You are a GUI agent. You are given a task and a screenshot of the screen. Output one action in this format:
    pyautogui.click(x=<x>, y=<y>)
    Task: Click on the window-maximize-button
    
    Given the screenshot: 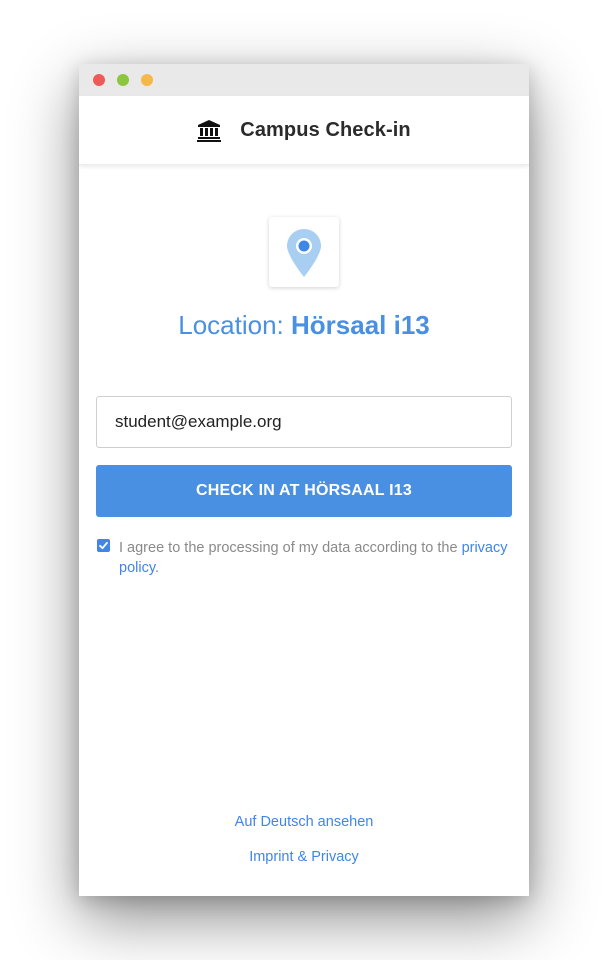 What is the action you would take?
    pyautogui.click(x=147, y=80)
    